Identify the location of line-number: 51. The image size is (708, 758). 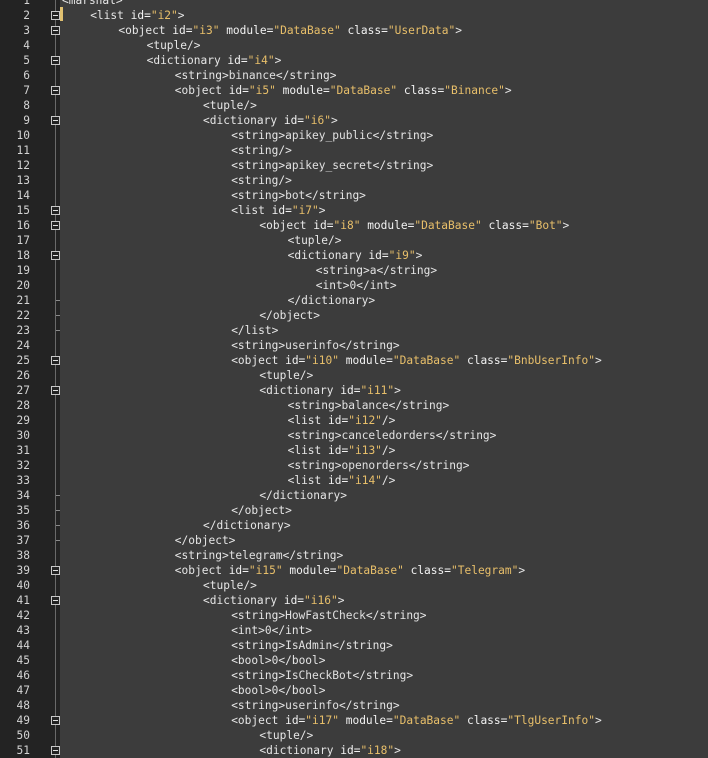
(23, 750).